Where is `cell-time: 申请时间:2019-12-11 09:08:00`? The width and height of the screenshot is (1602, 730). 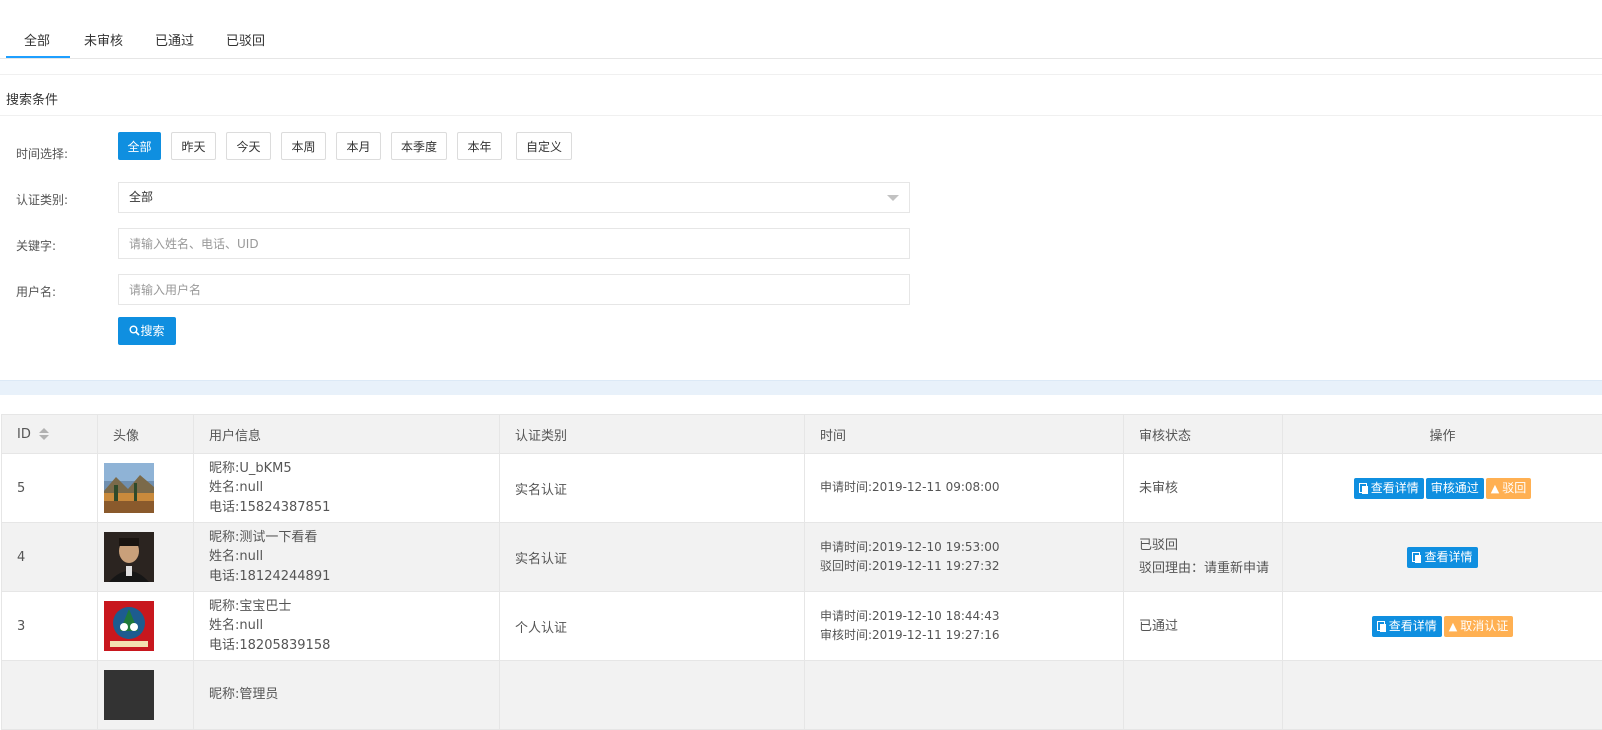 cell-time: 申请时间:2019-12-11 09:08:00 is located at coordinates (964, 488).